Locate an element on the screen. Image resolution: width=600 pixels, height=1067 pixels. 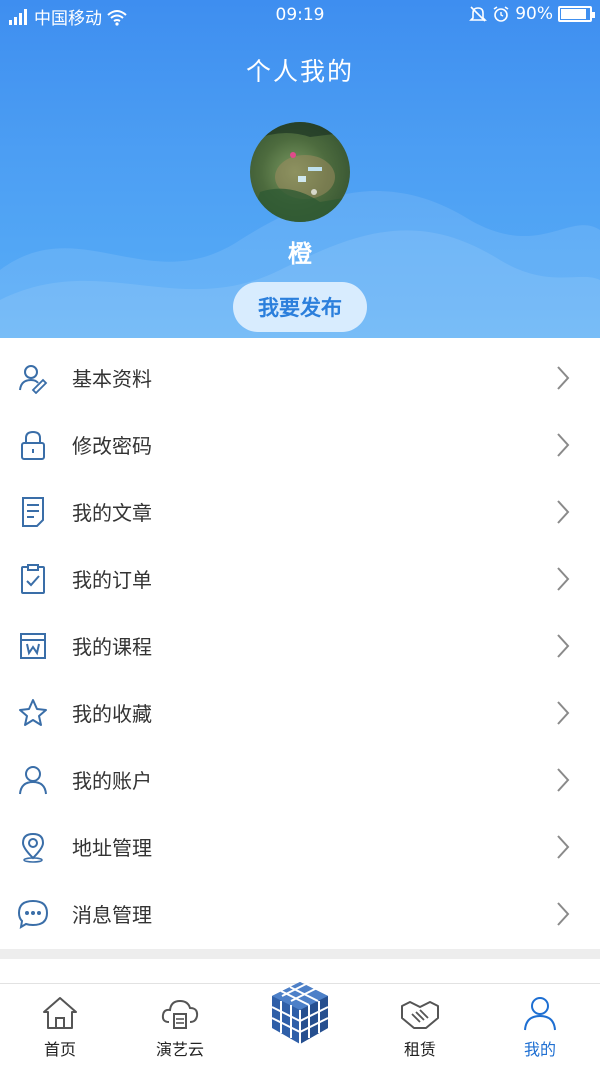
menu-item-address-management: 地址管理 is located at coordinates (300, 846).